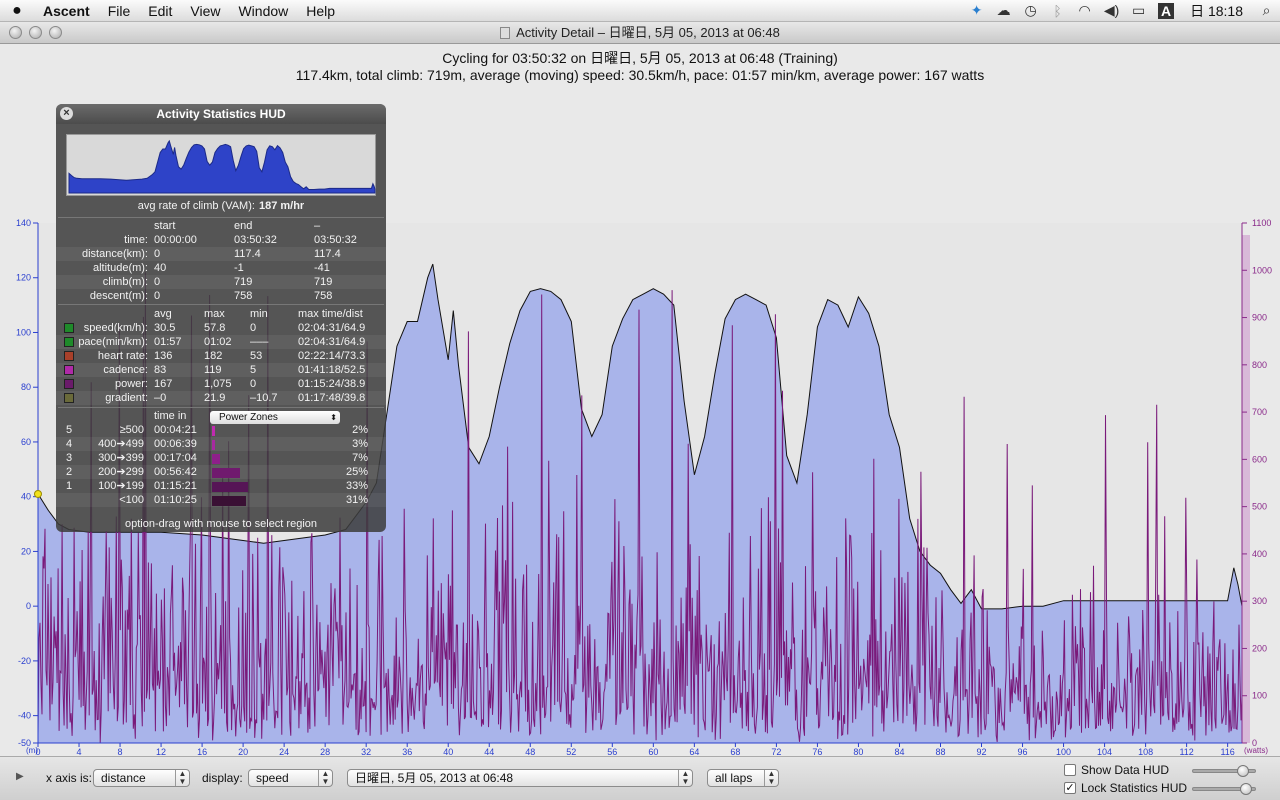 This screenshot has height=800, width=1280. I want to click on hud-range-row: descent(m): 0 758 758, so click(221, 296).